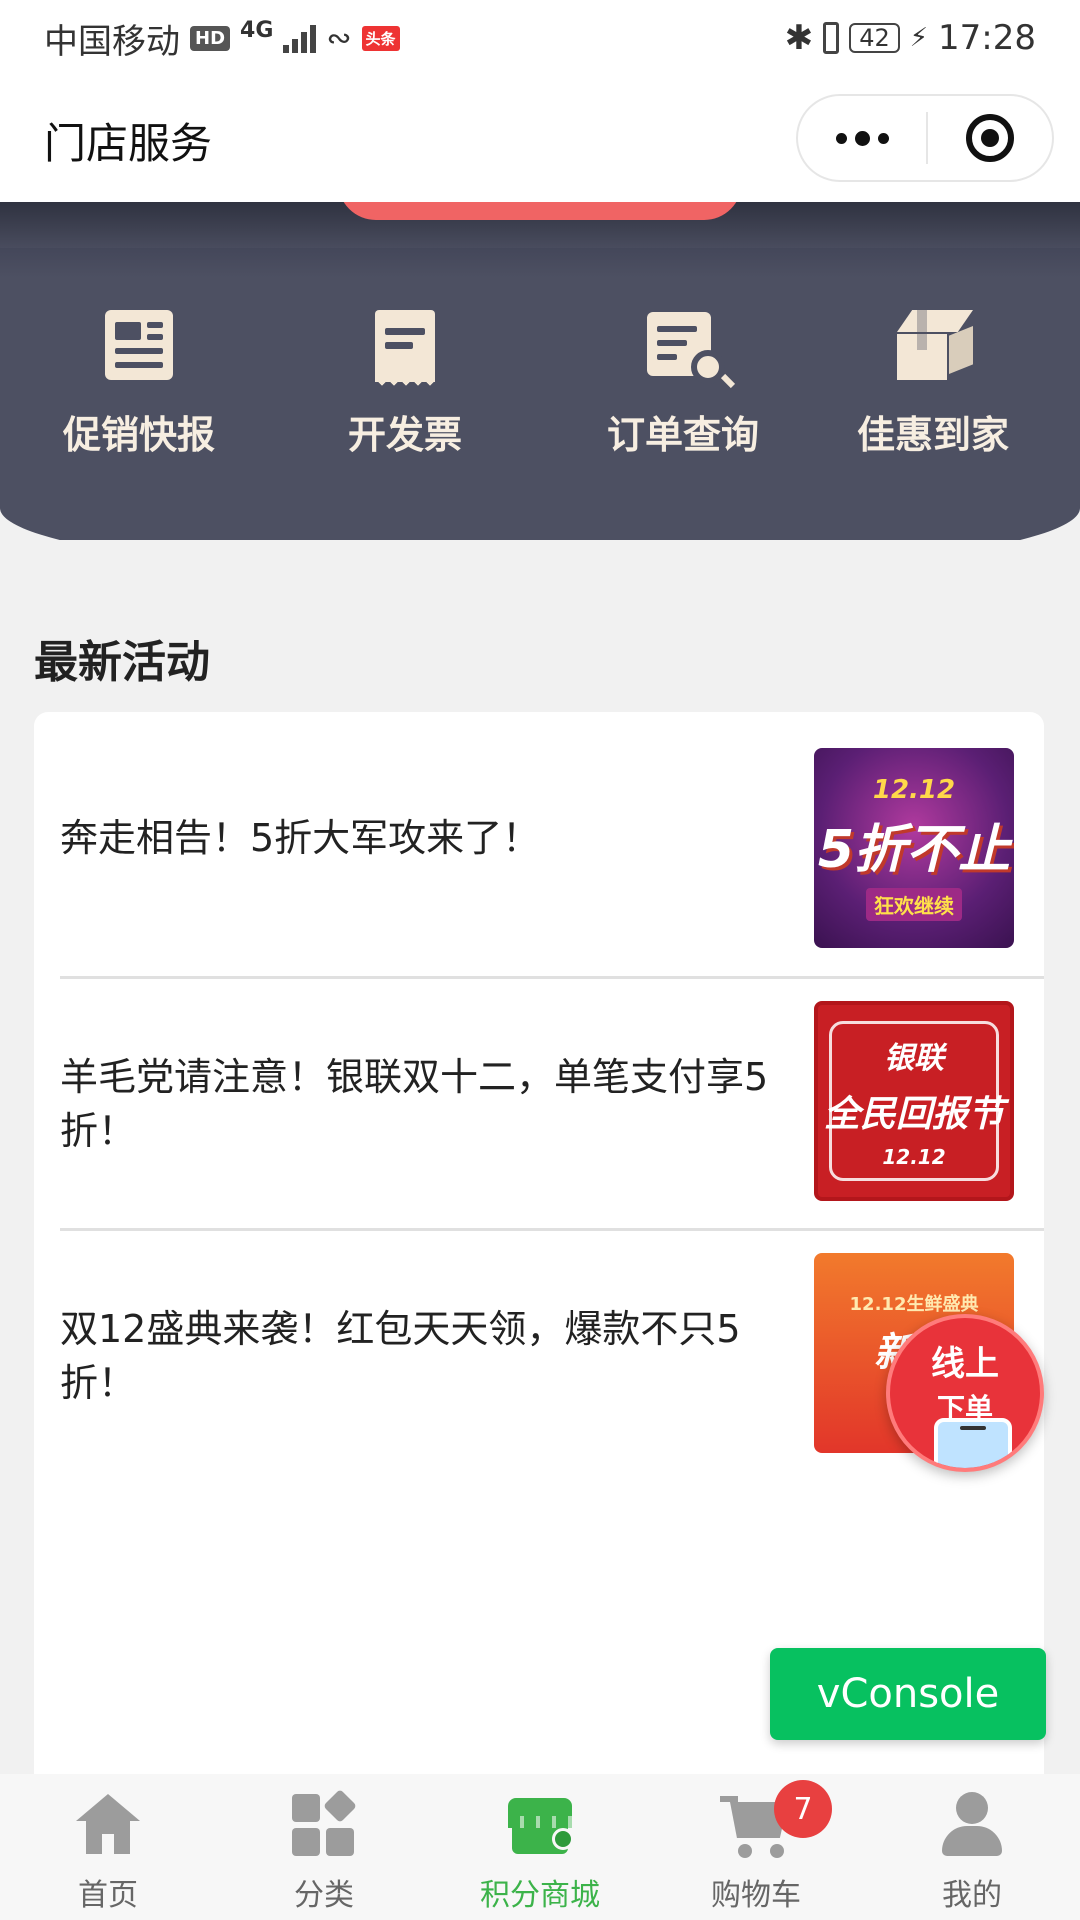  Describe the element at coordinates (682, 435) in the screenshot. I see `quick-menu-label: 订单查询` at that location.